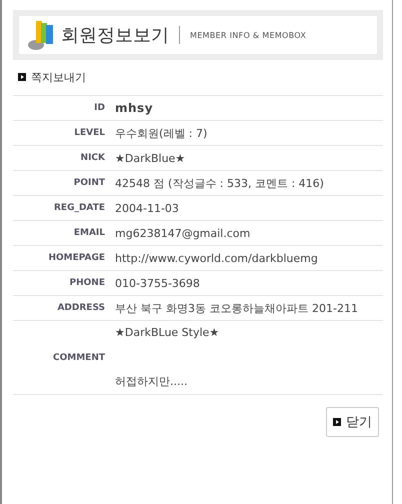 This screenshot has height=504, width=402. I want to click on field-value: 우수회원(레벨 : 7), so click(161, 133).